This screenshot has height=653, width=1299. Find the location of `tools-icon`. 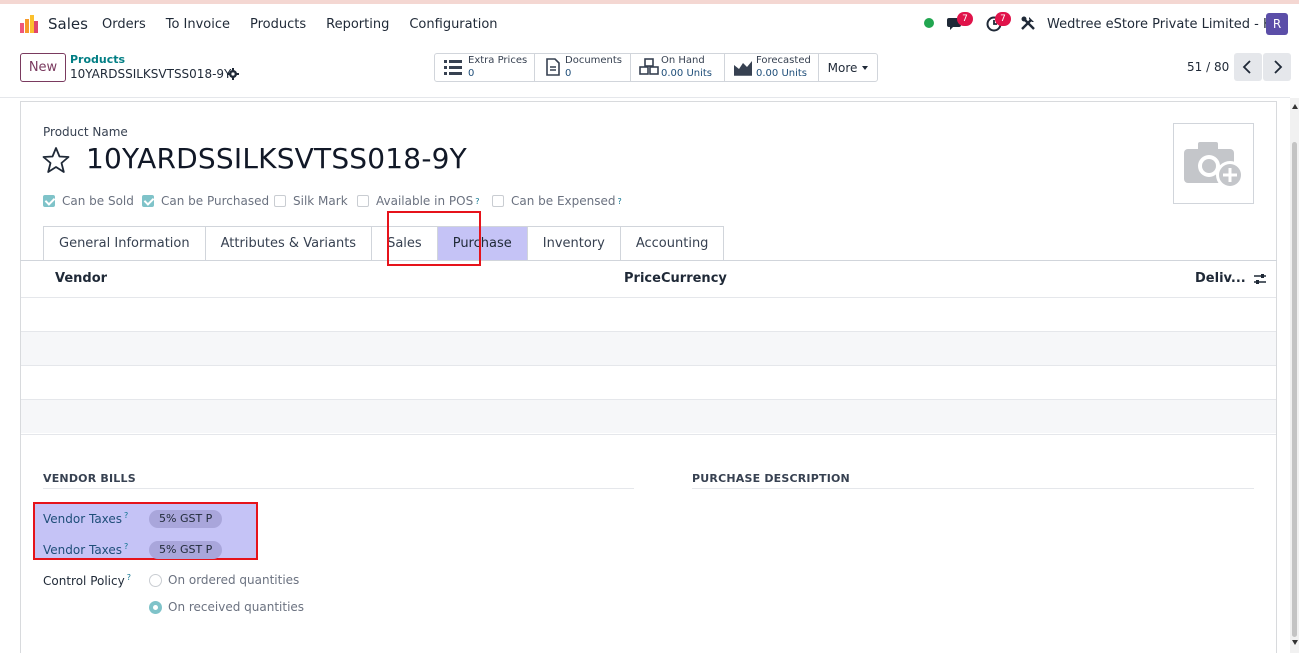

tools-icon is located at coordinates (1028, 23).